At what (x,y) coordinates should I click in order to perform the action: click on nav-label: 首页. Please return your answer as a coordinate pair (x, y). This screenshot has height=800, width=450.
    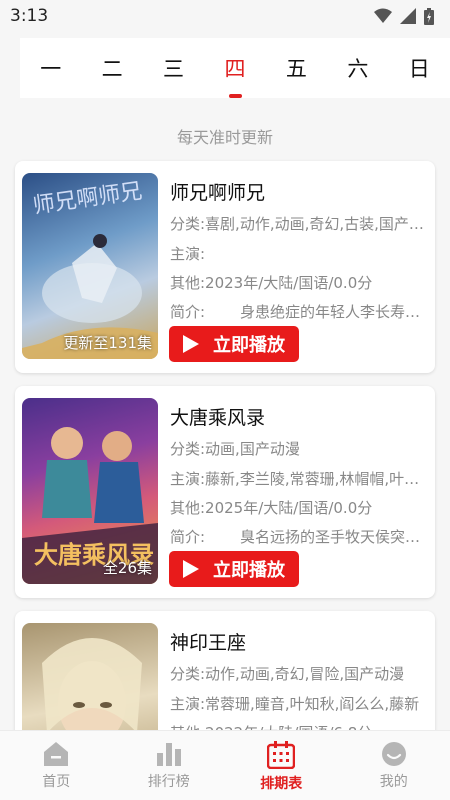
    Looking at the image, I should click on (56, 782).